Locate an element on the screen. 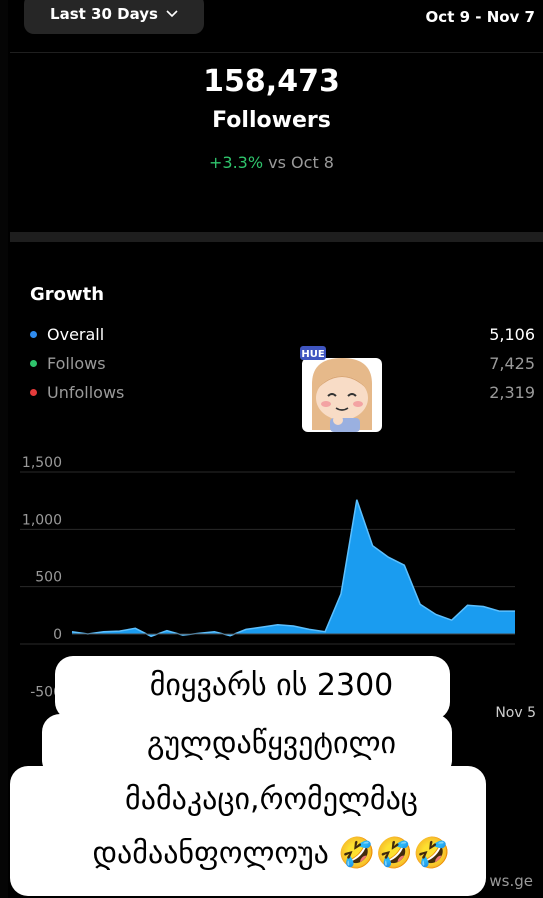  legend-label: Unfollows is located at coordinates (86, 392).